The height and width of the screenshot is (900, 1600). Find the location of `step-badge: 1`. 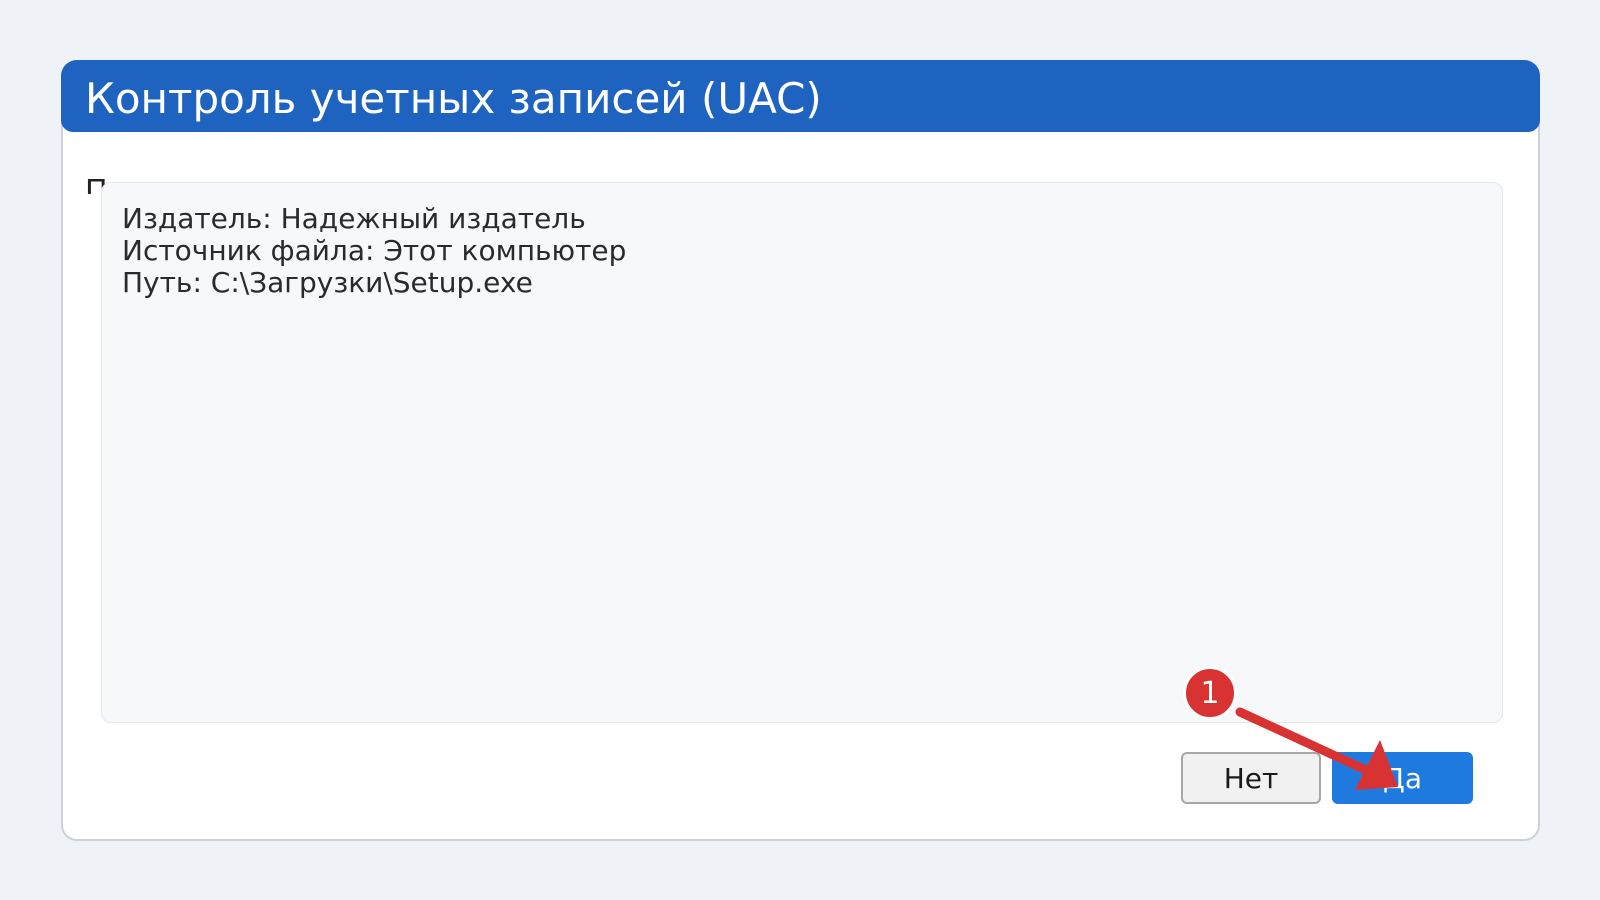

step-badge: 1 is located at coordinates (1210, 693).